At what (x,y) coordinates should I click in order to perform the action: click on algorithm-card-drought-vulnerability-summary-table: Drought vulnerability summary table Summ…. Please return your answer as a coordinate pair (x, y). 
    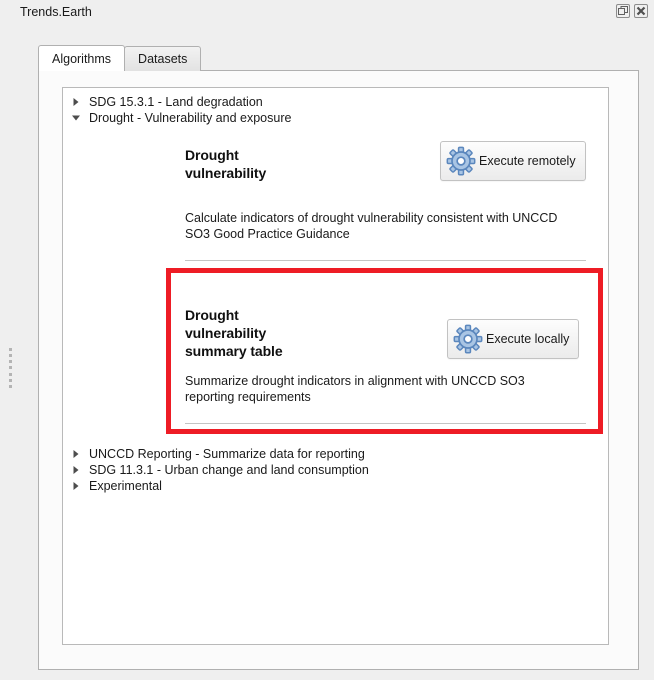
    Looking at the image, I should click on (335, 365).